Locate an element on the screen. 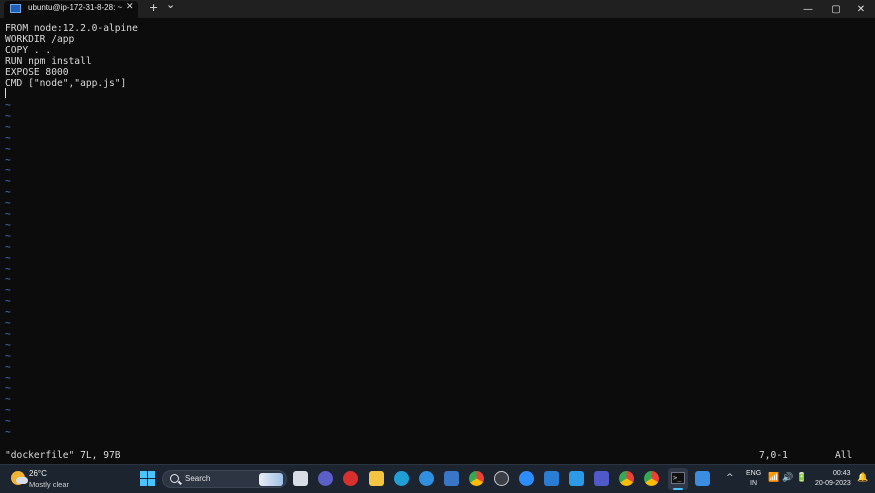  search-label: Search is located at coordinates (198, 478).